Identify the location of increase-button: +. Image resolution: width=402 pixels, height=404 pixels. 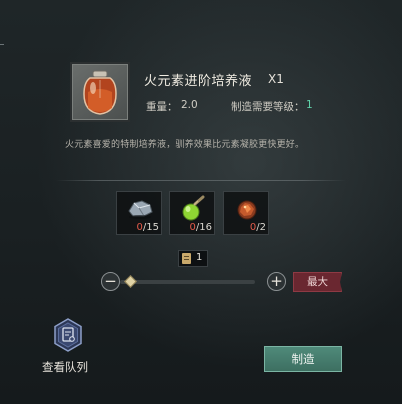
(276, 281).